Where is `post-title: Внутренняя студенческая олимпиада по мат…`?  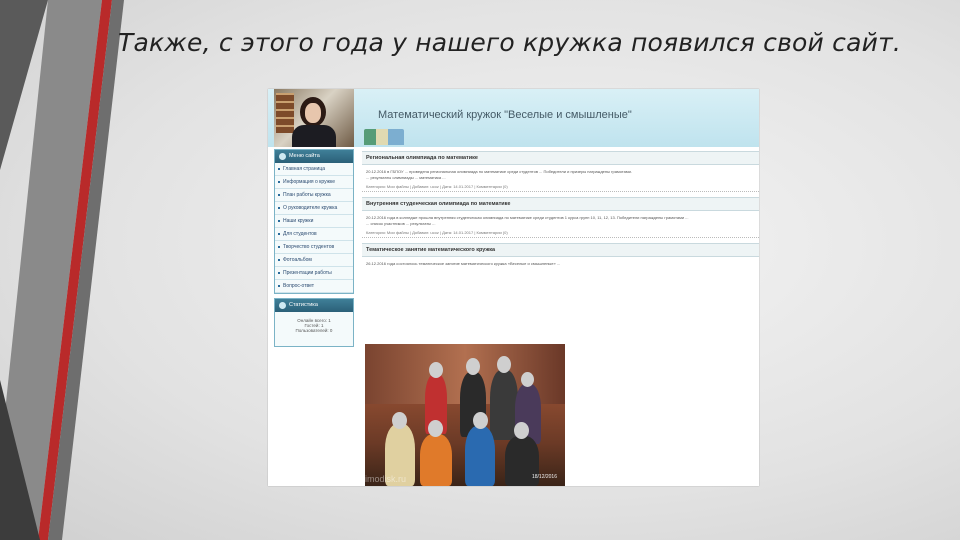
post-title: Внутренняя студенческая олимпиада по мат… is located at coordinates (560, 204).